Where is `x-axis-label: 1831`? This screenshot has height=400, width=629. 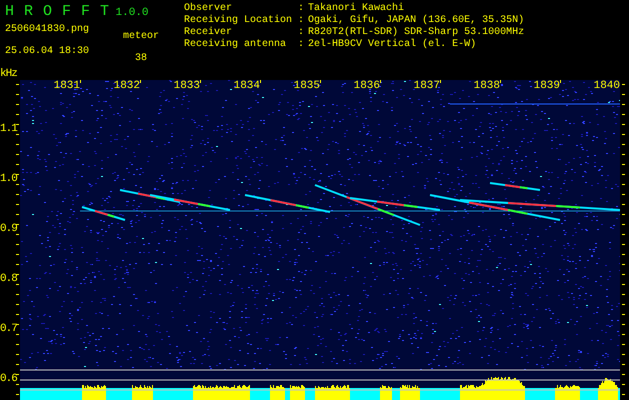
x-axis-label: 1831 is located at coordinates (66, 86).